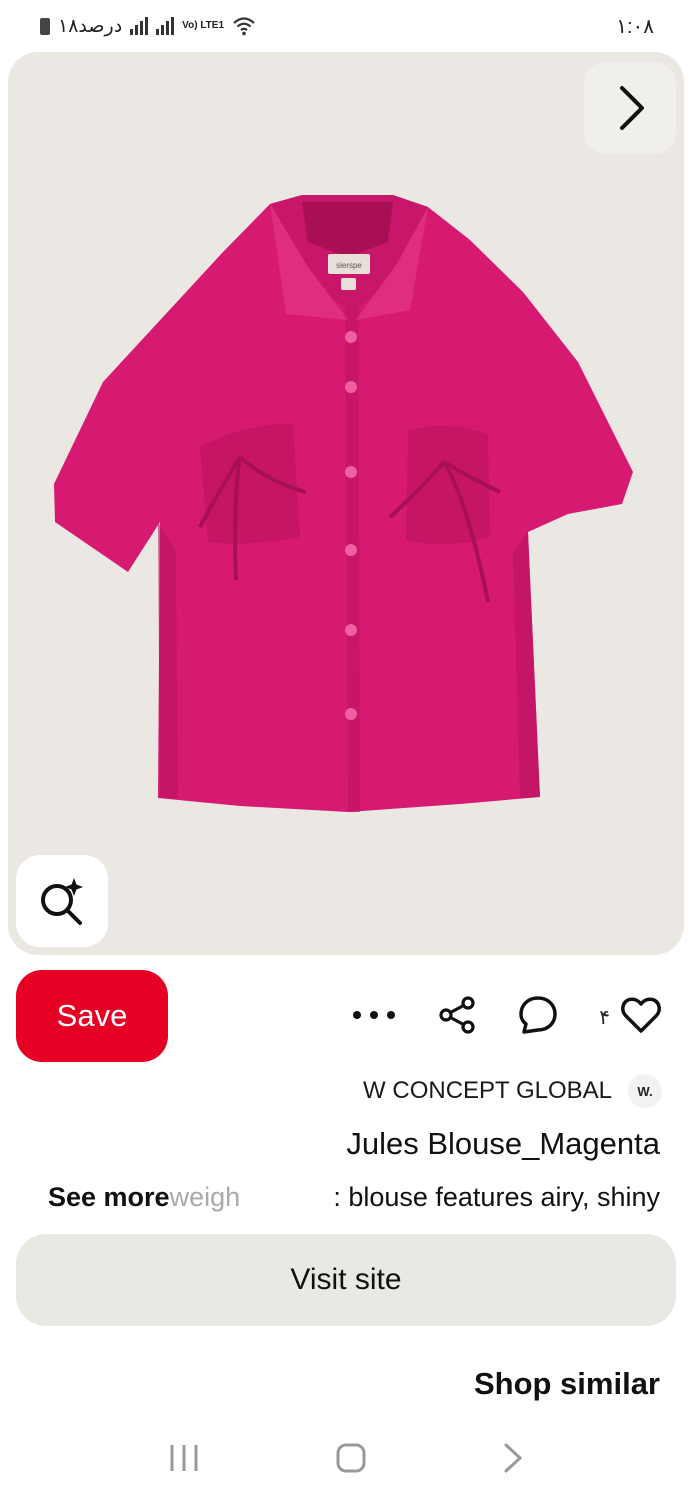 The width and height of the screenshot is (692, 1500). What do you see at coordinates (346, 1280) in the screenshot?
I see `visit-site-button: Visit site` at bounding box center [346, 1280].